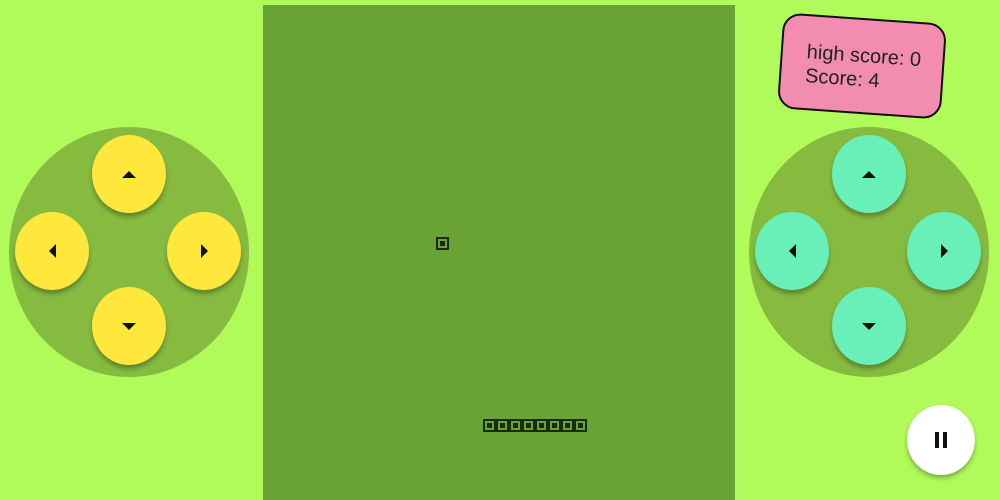 Image resolution: width=1000 pixels, height=500 pixels. I want to click on food-pellet, so click(442, 243).